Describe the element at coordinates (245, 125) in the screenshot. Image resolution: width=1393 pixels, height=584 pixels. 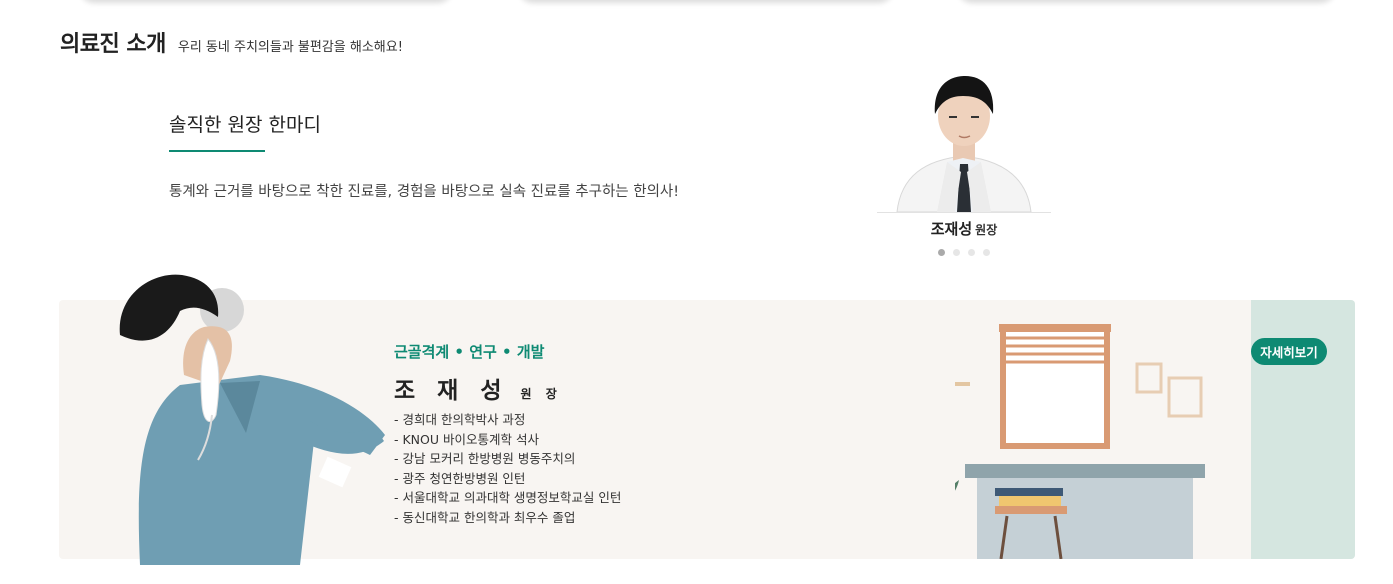
I see `quote-title: 솔직한 원장 한마디` at that location.